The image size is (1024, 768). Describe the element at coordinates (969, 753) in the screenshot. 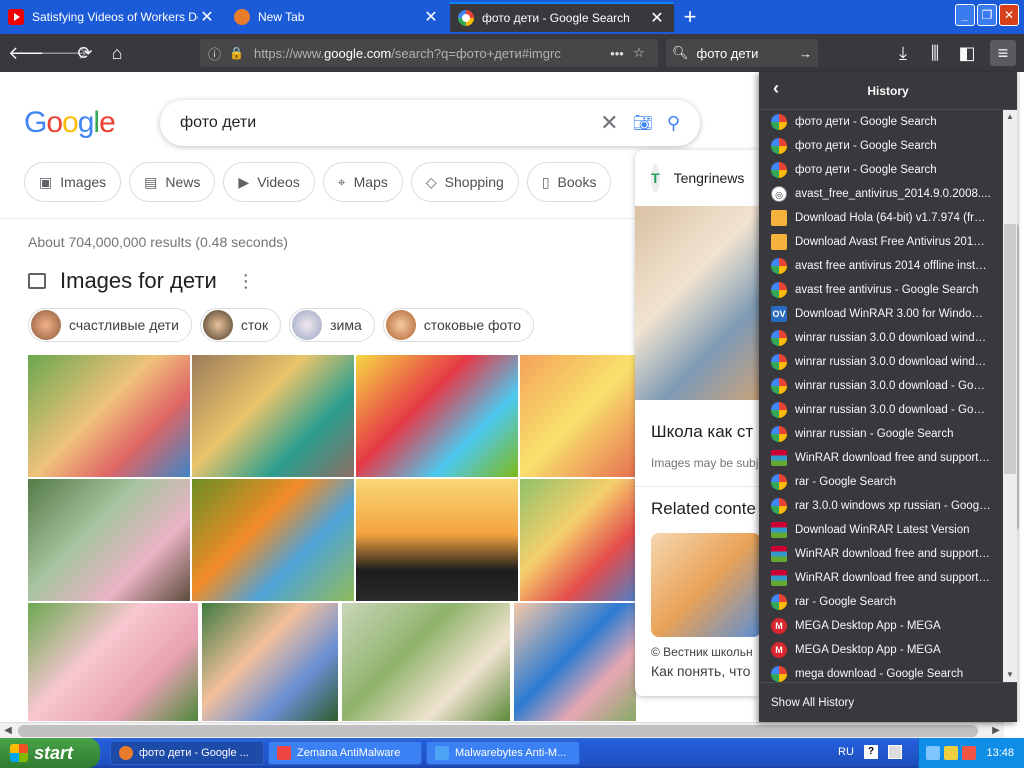

I see `zemana-tray-icon` at that location.